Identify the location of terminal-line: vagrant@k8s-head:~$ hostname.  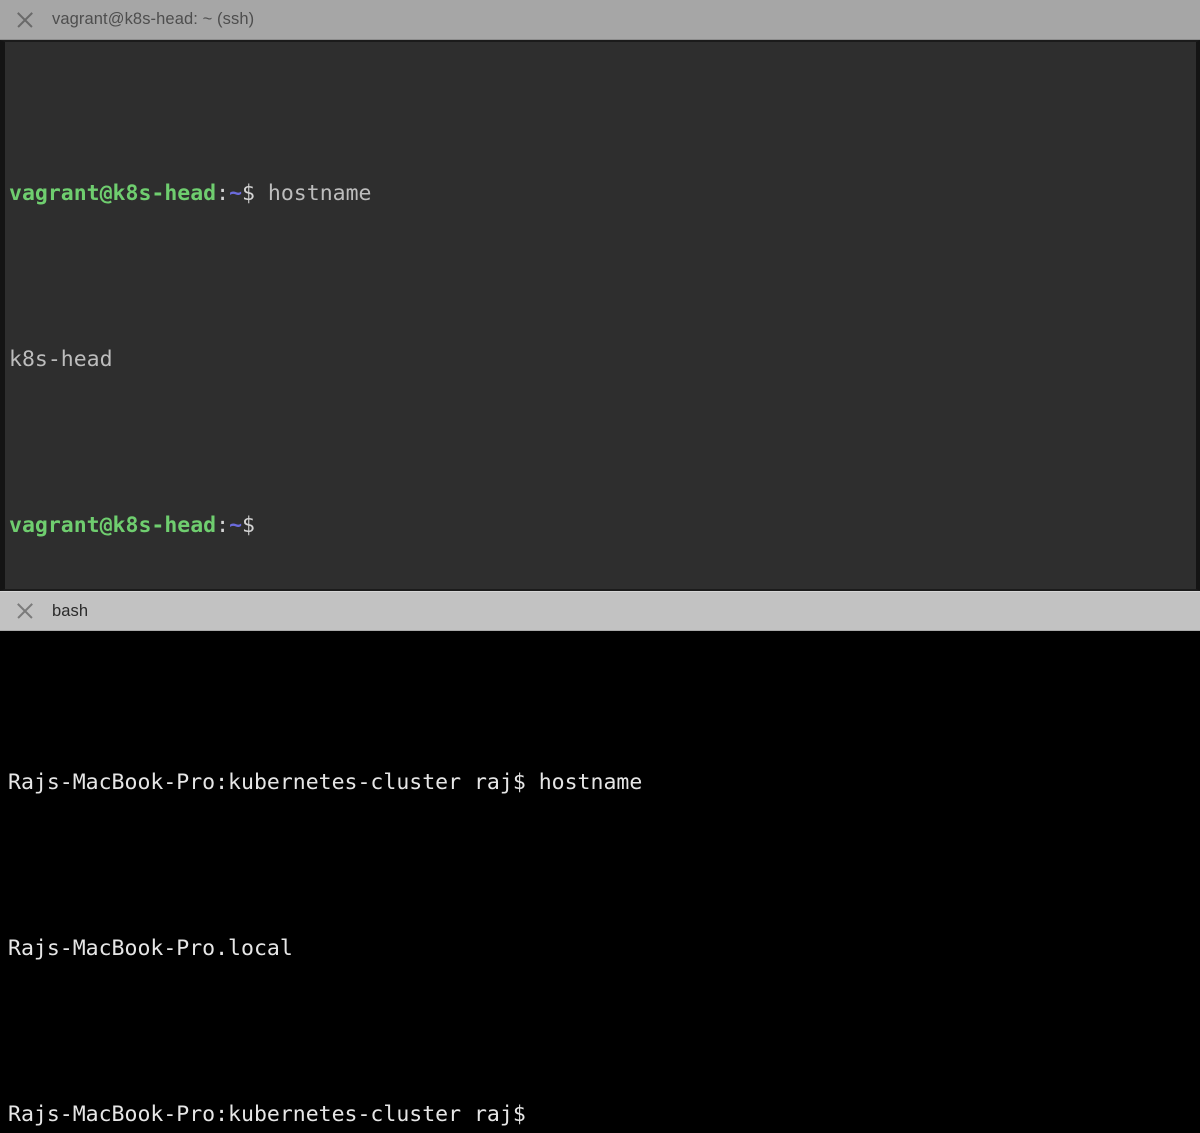
(602, 194).